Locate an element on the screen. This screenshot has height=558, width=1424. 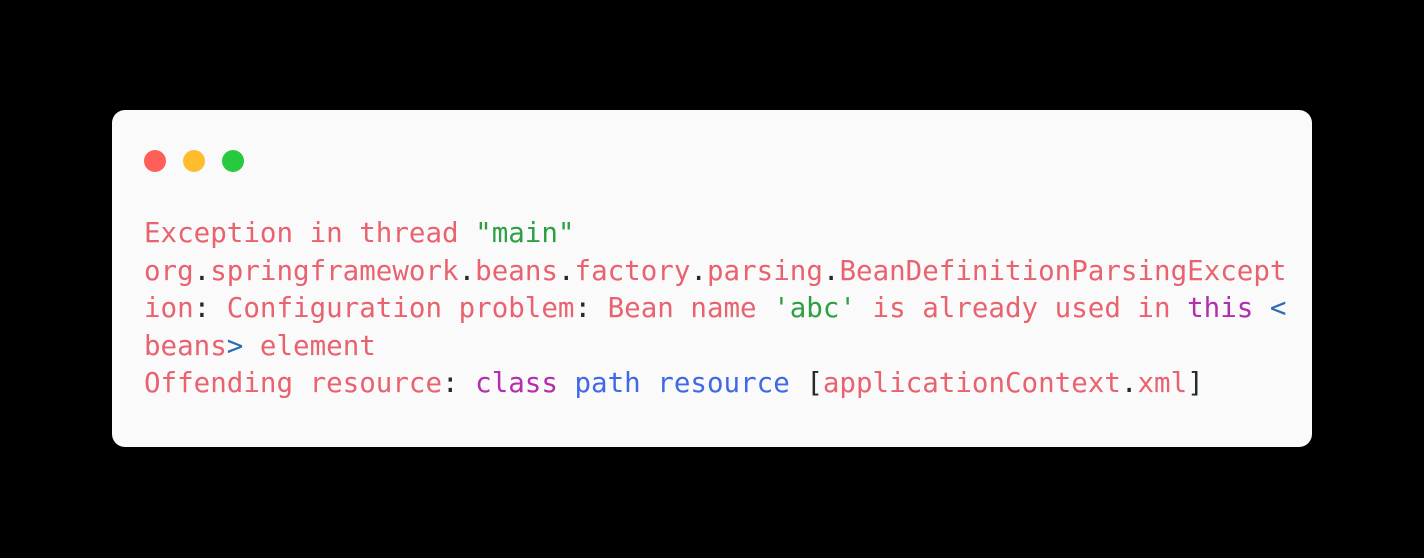
code-token-error: Bean name is located at coordinates (682, 308).